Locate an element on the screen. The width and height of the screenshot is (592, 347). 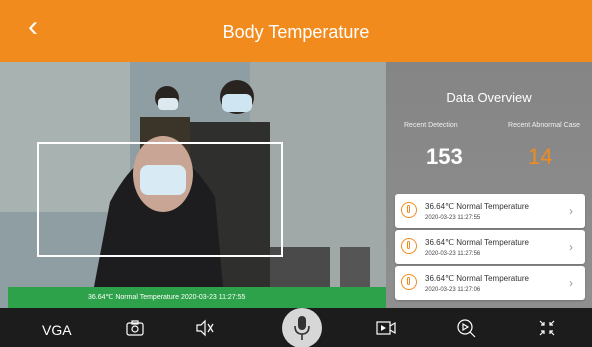
mute-icon is located at coordinates (205, 328).